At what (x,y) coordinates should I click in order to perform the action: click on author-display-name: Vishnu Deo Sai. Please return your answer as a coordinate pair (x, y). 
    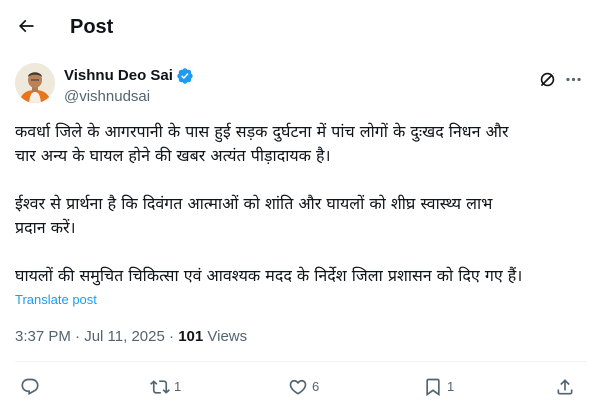
    Looking at the image, I should click on (118, 76).